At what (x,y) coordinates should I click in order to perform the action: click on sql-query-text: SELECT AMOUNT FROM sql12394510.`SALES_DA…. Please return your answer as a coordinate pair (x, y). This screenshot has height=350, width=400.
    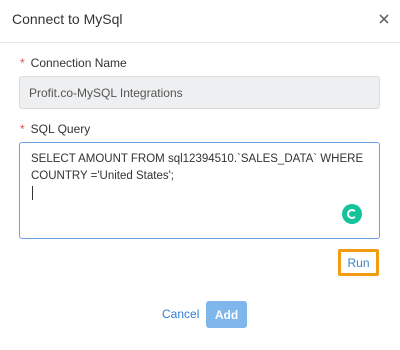
    Looking at the image, I should click on (199, 167).